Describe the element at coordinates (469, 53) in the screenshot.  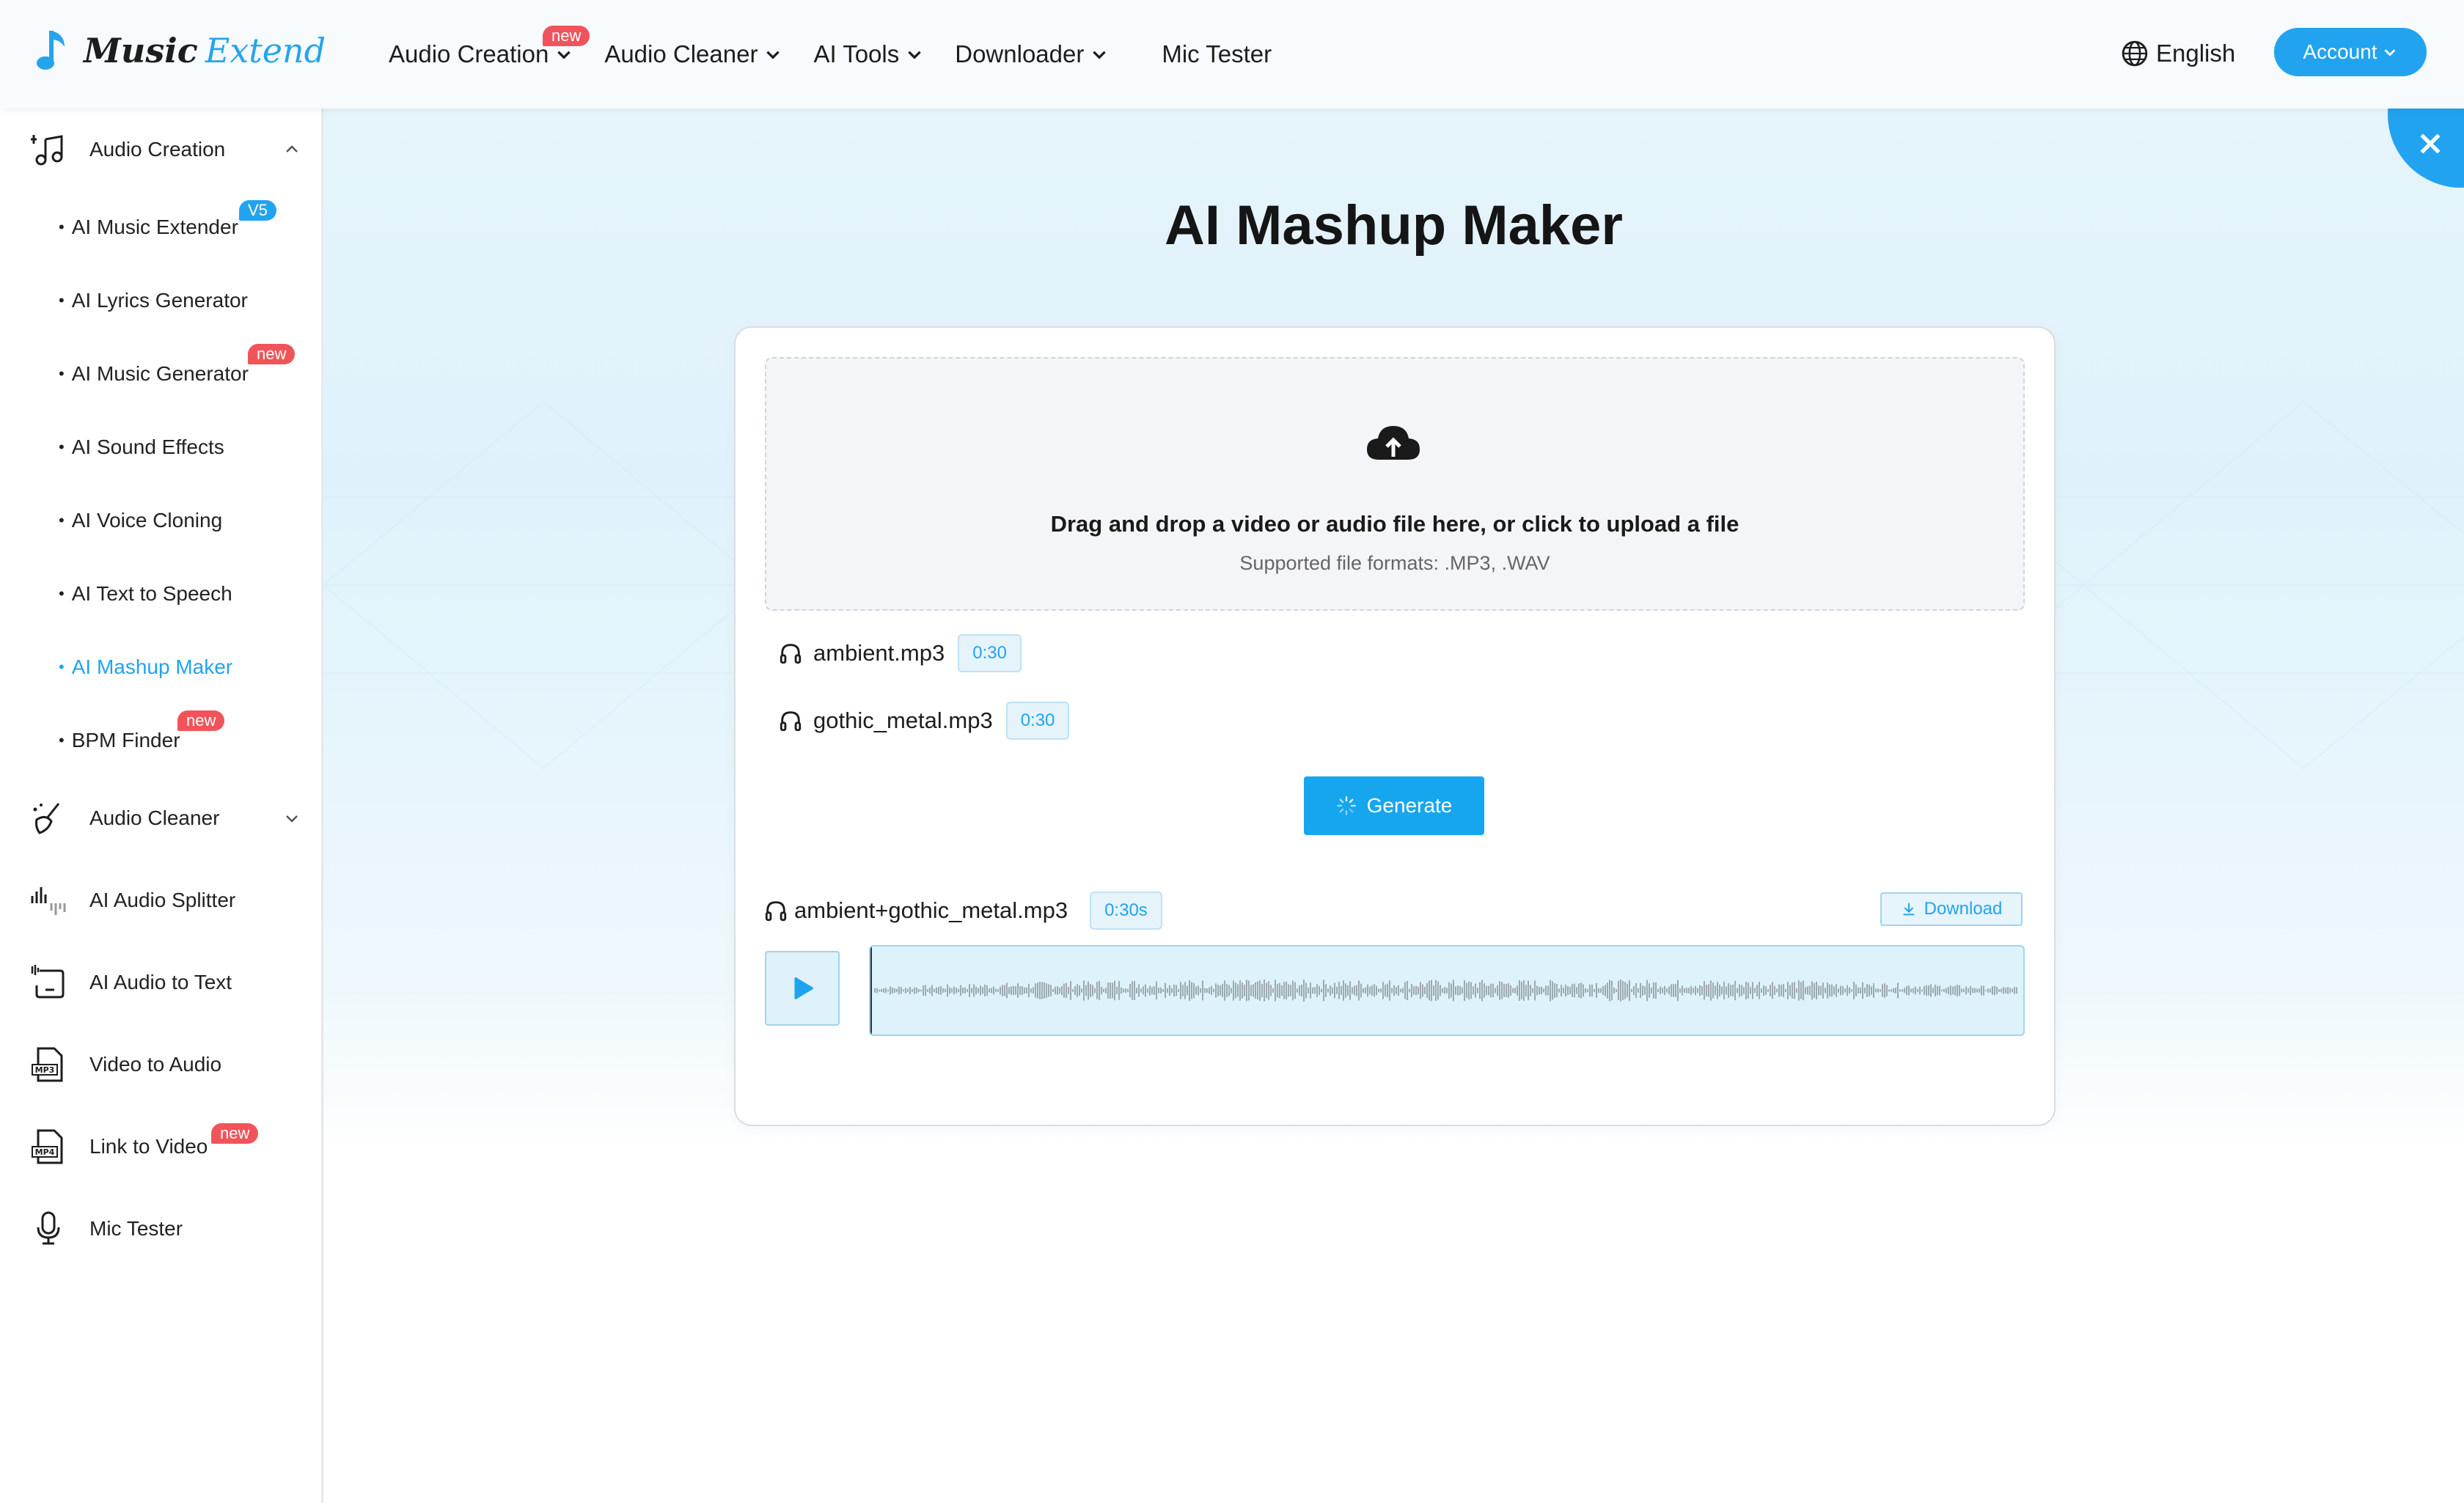
I see `nav-audio-creation-label: Audio Creation` at that location.